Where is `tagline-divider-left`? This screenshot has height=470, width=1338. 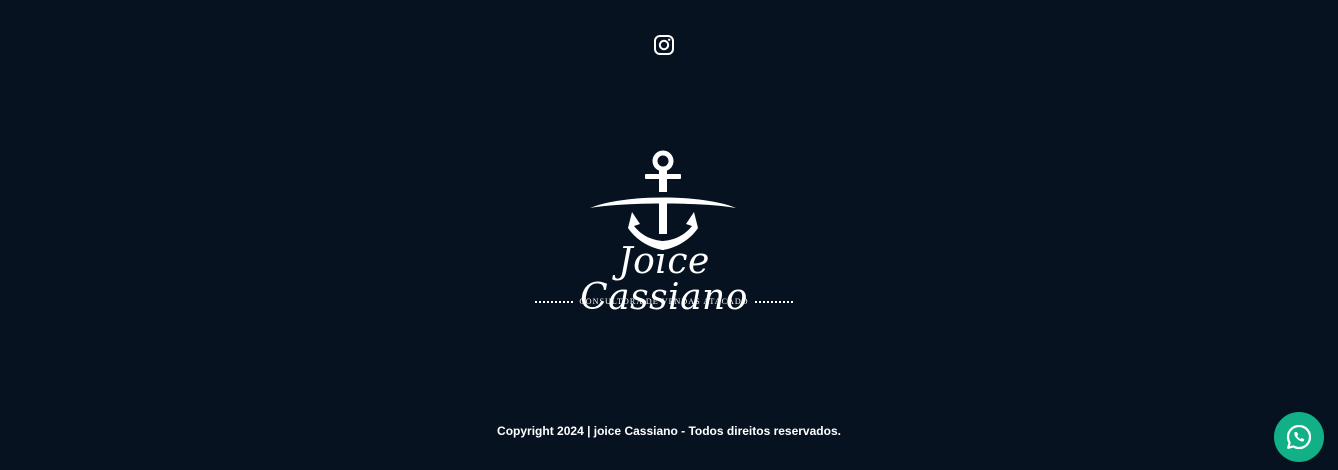 tagline-divider-left is located at coordinates (554, 301).